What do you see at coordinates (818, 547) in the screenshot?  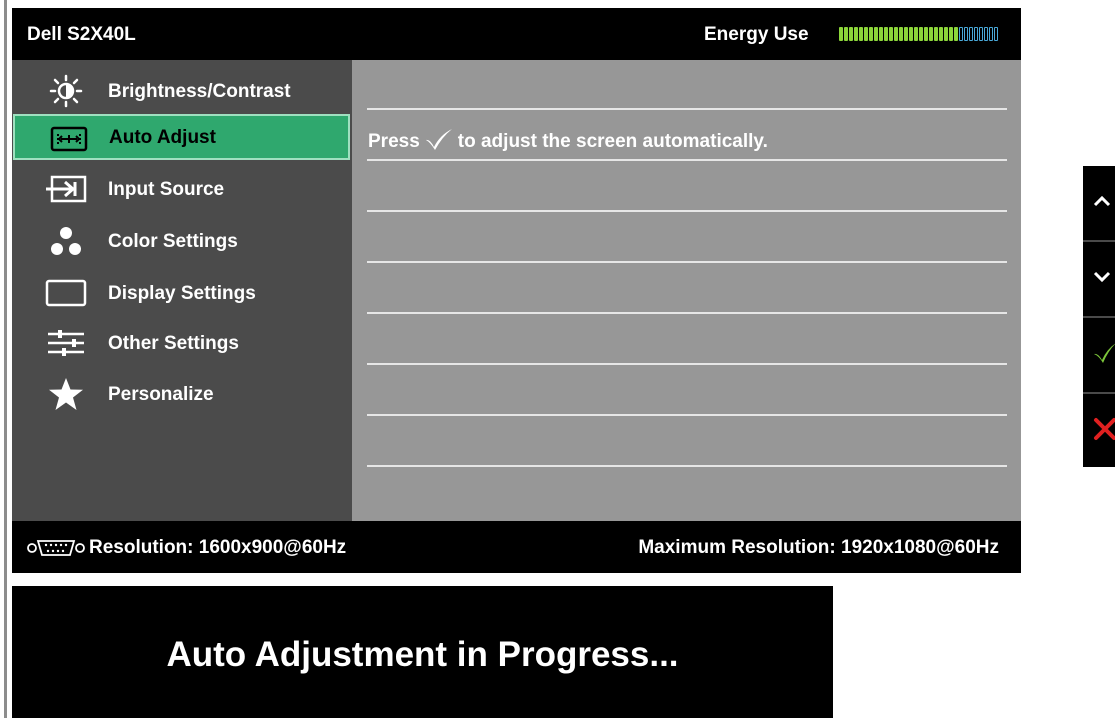 I see `maximum-resolution: Maximum Resolution: 1920x1080@60Hz` at bounding box center [818, 547].